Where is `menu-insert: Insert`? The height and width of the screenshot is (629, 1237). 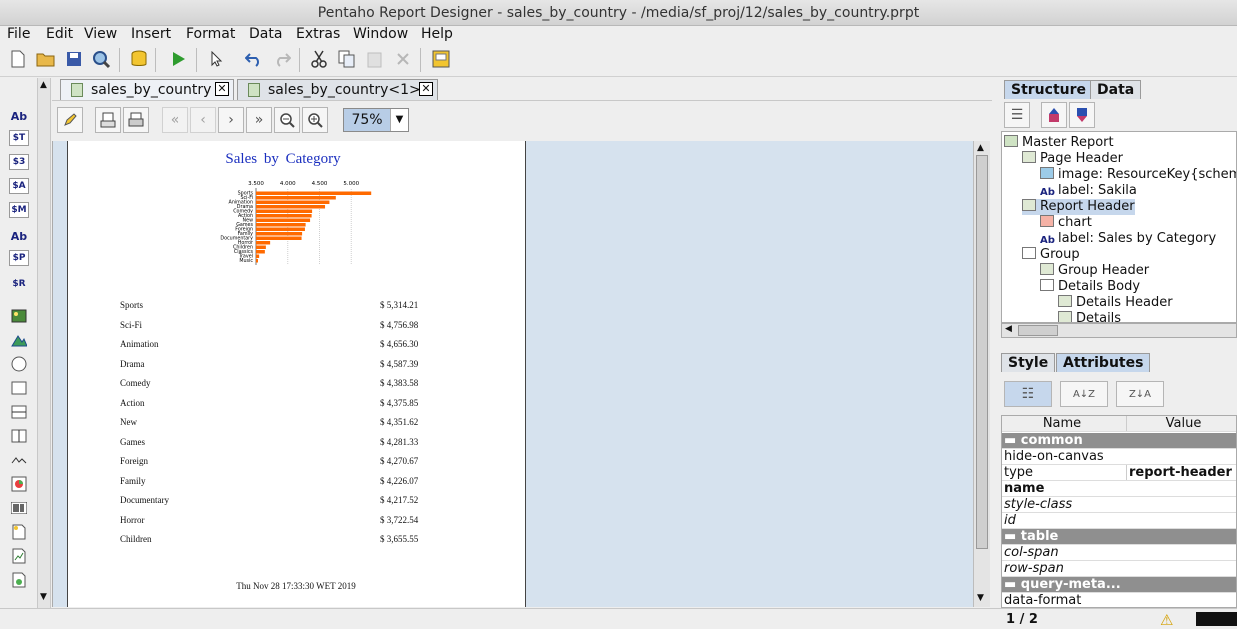 menu-insert: Insert is located at coordinates (151, 34).